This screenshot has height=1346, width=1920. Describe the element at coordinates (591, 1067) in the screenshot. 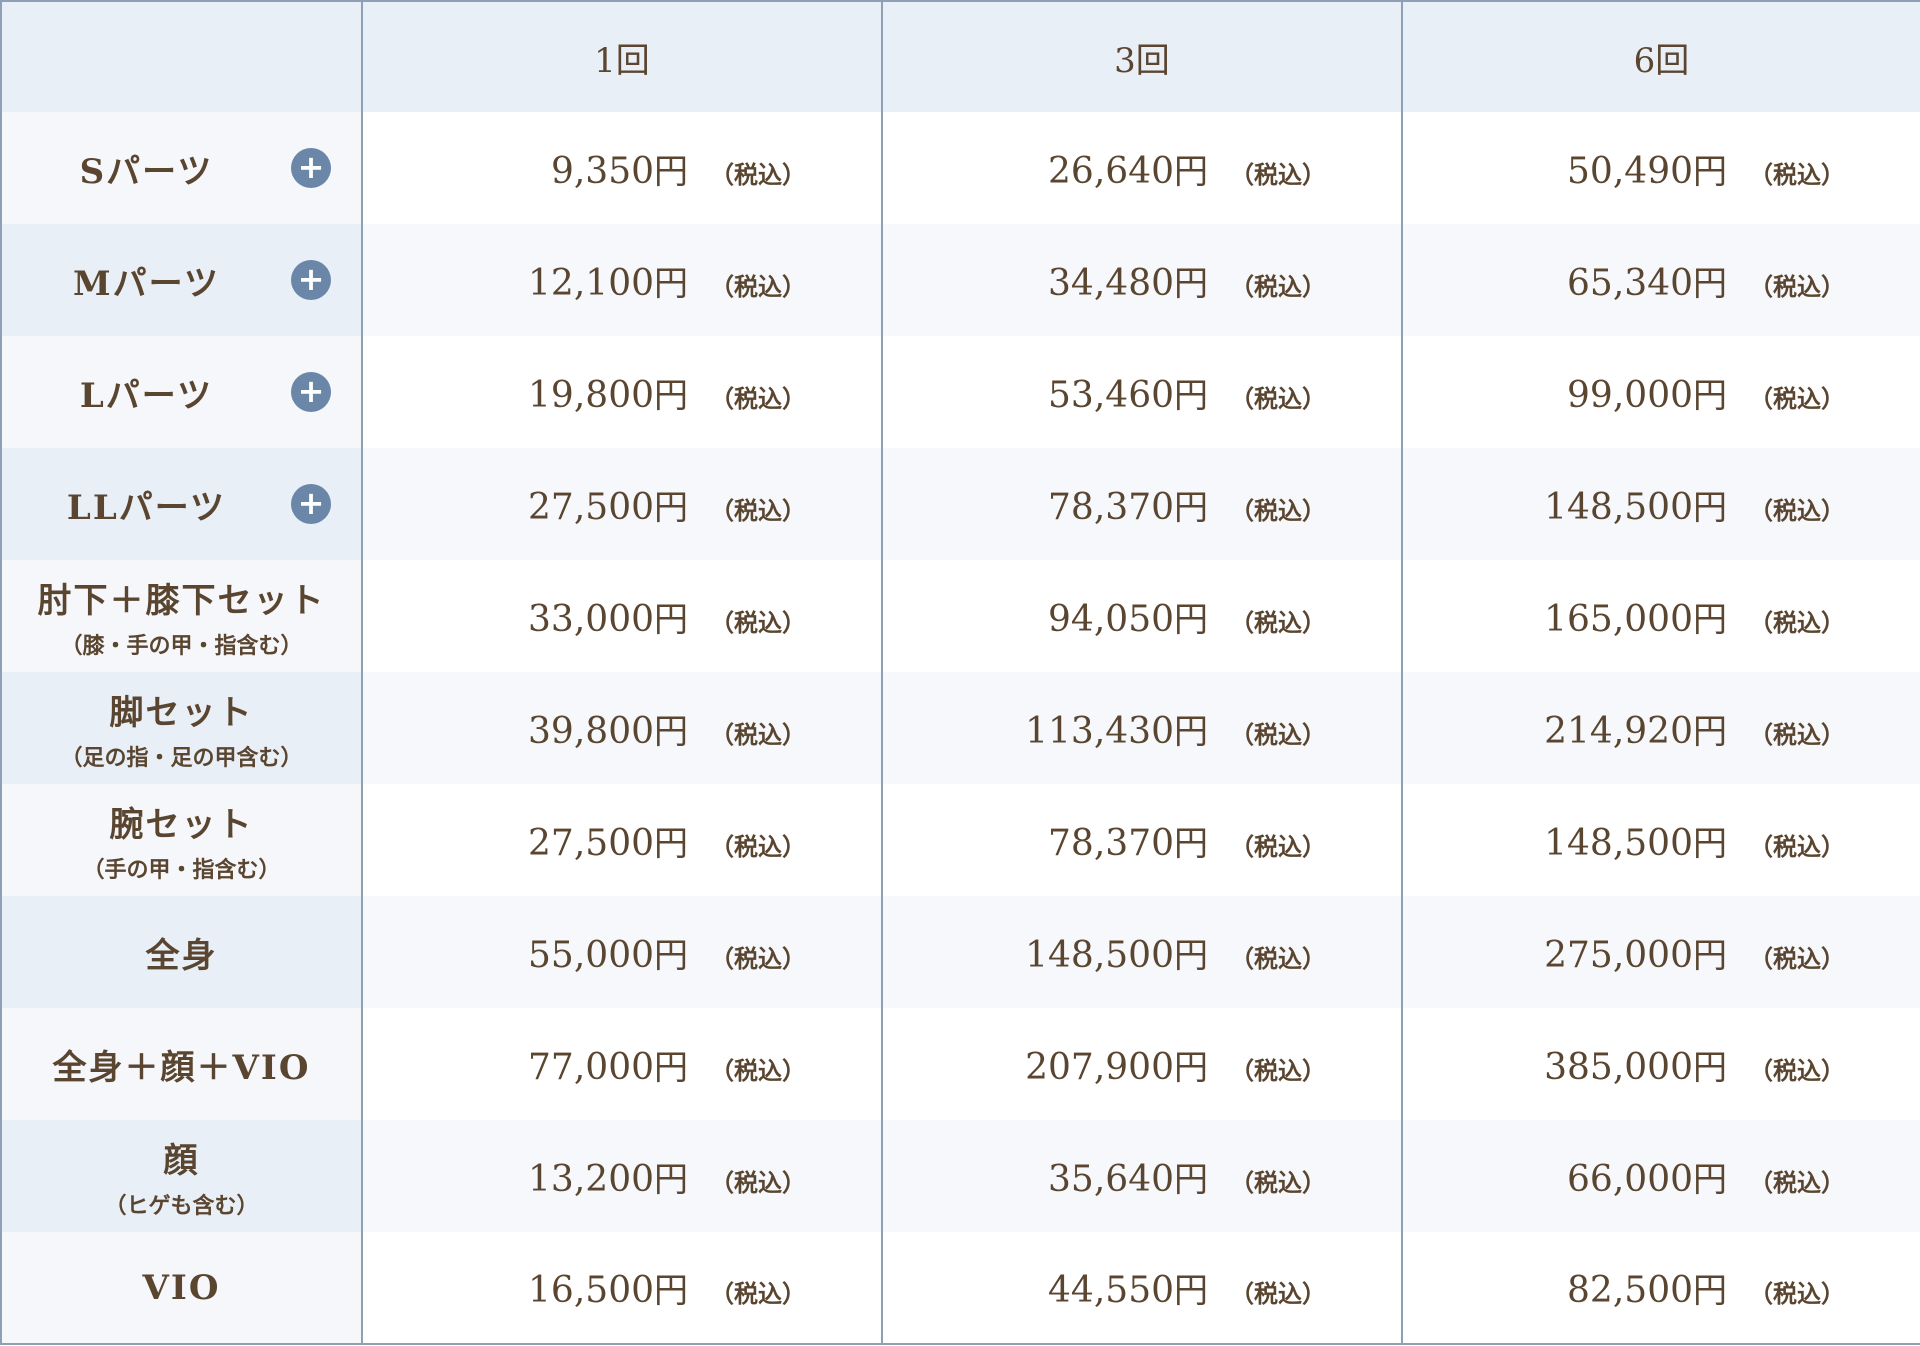

I see `price-amount: 77,000` at that location.